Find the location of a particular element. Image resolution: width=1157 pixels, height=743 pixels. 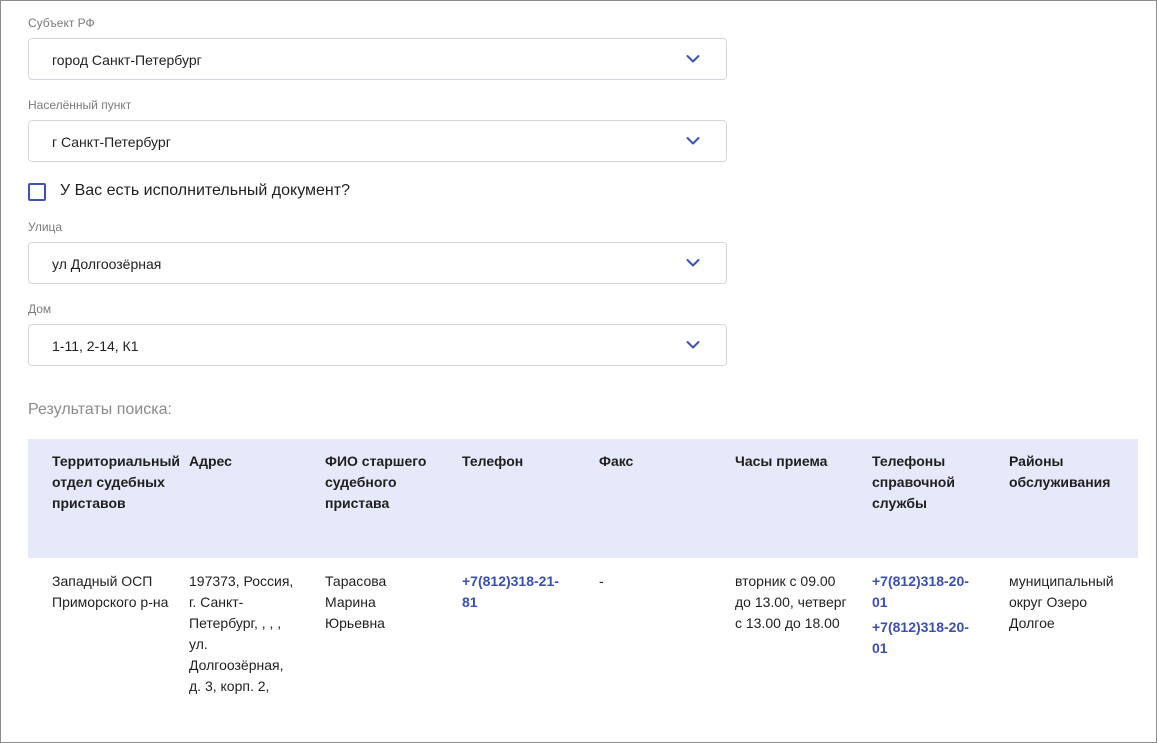

cell-districts: муниципальный округ Озеро Долгое is located at coordinates (1061, 602).